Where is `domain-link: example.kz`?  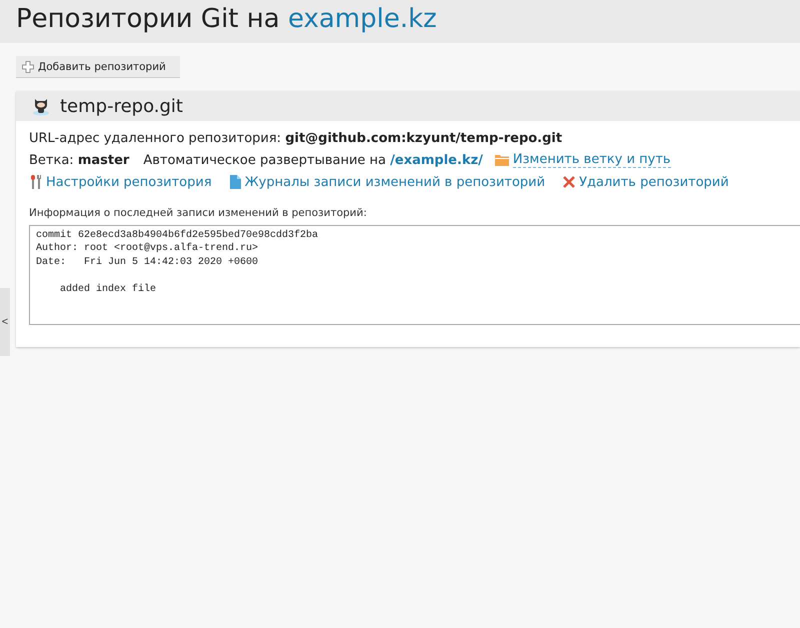 domain-link: example.kz is located at coordinates (362, 19).